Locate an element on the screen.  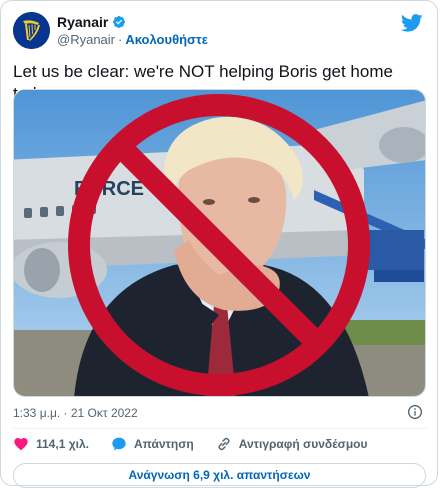
heart-icon is located at coordinates (21, 444).